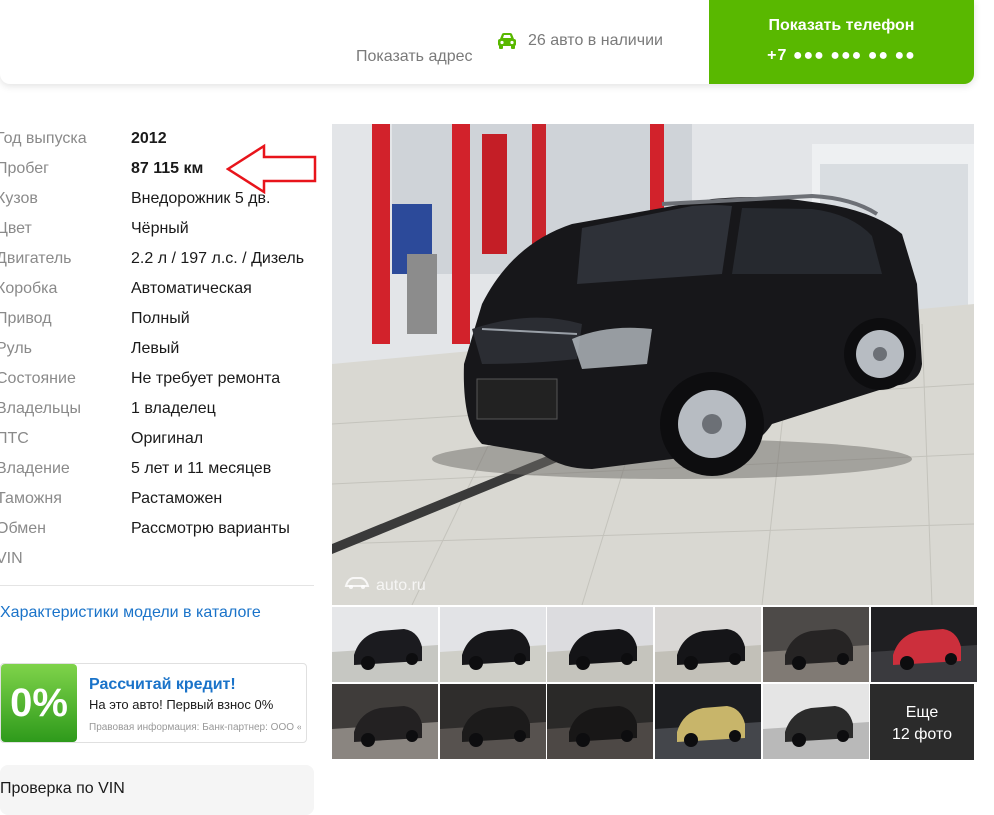  I want to click on spec-value: Левый, so click(155, 348).